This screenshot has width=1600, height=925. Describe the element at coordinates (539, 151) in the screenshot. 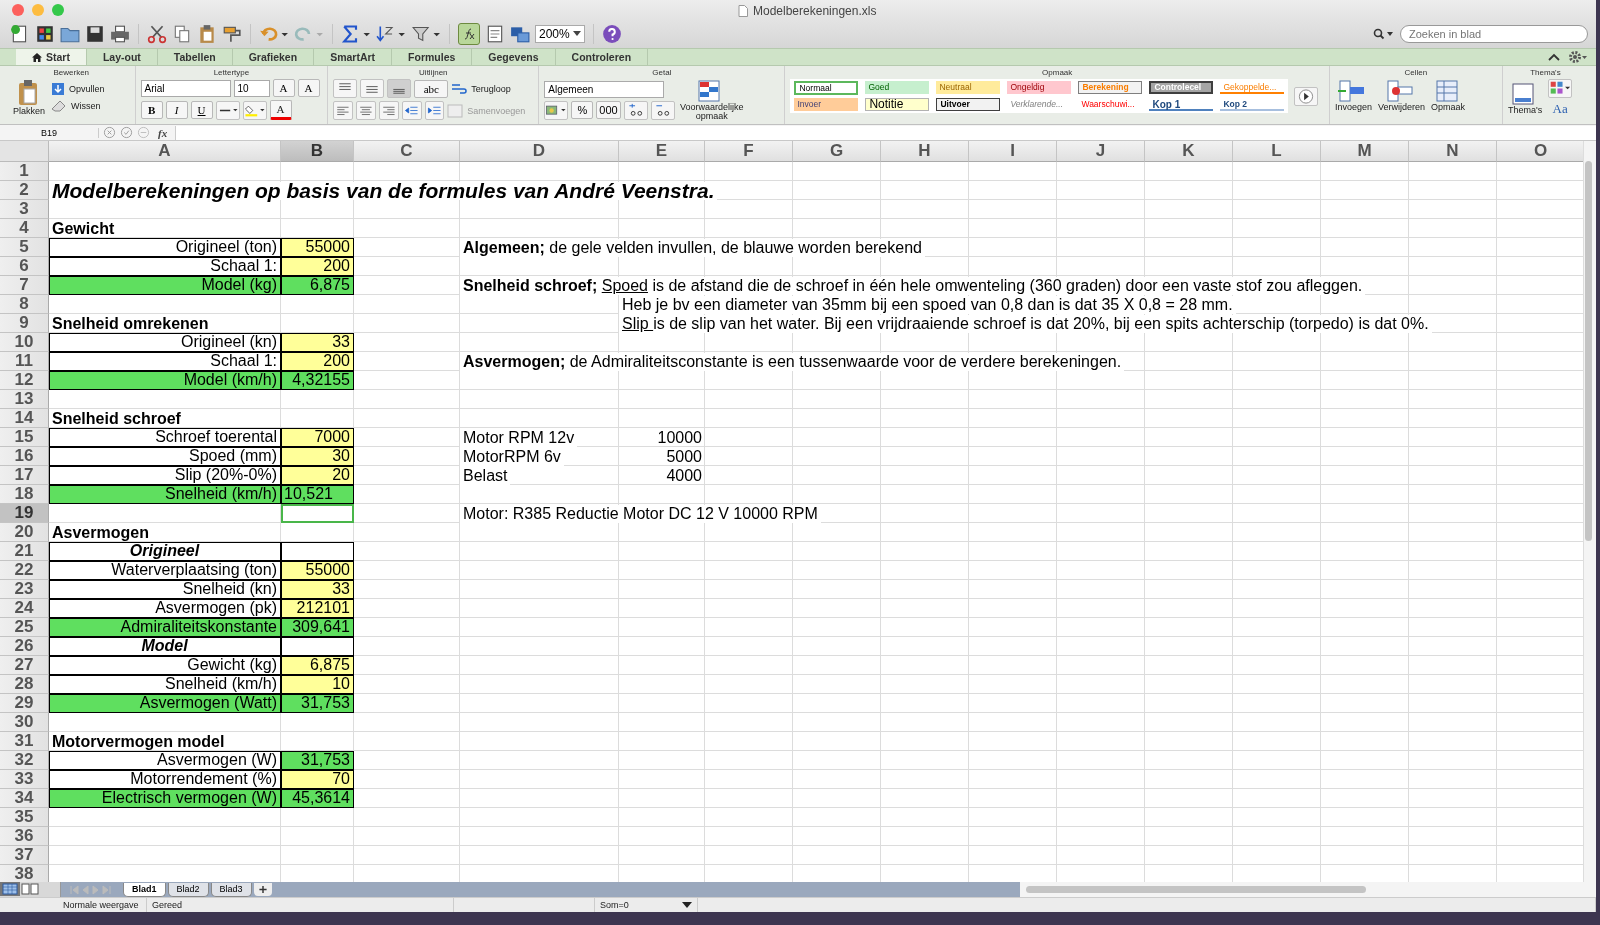

I see `column-header: D` at that location.